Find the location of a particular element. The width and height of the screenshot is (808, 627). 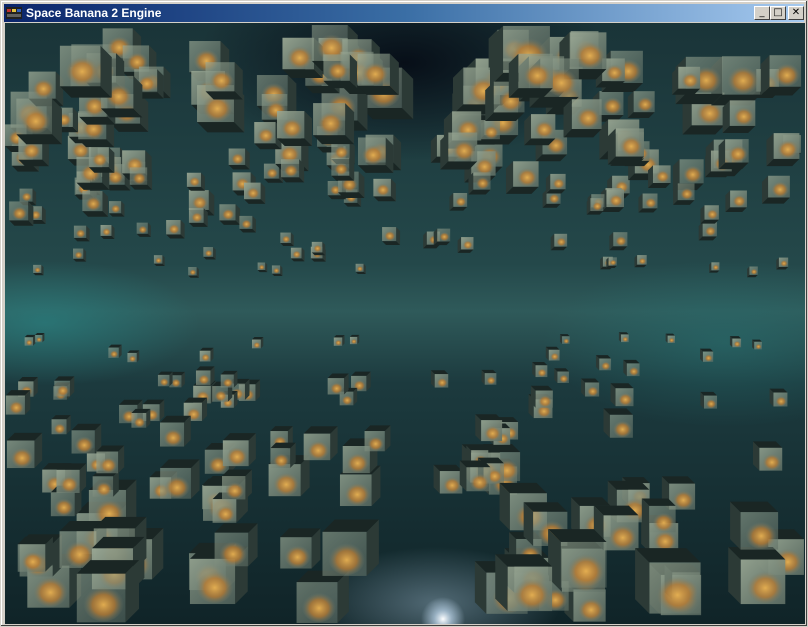

close-icon: ✕ is located at coordinates (796, 12).